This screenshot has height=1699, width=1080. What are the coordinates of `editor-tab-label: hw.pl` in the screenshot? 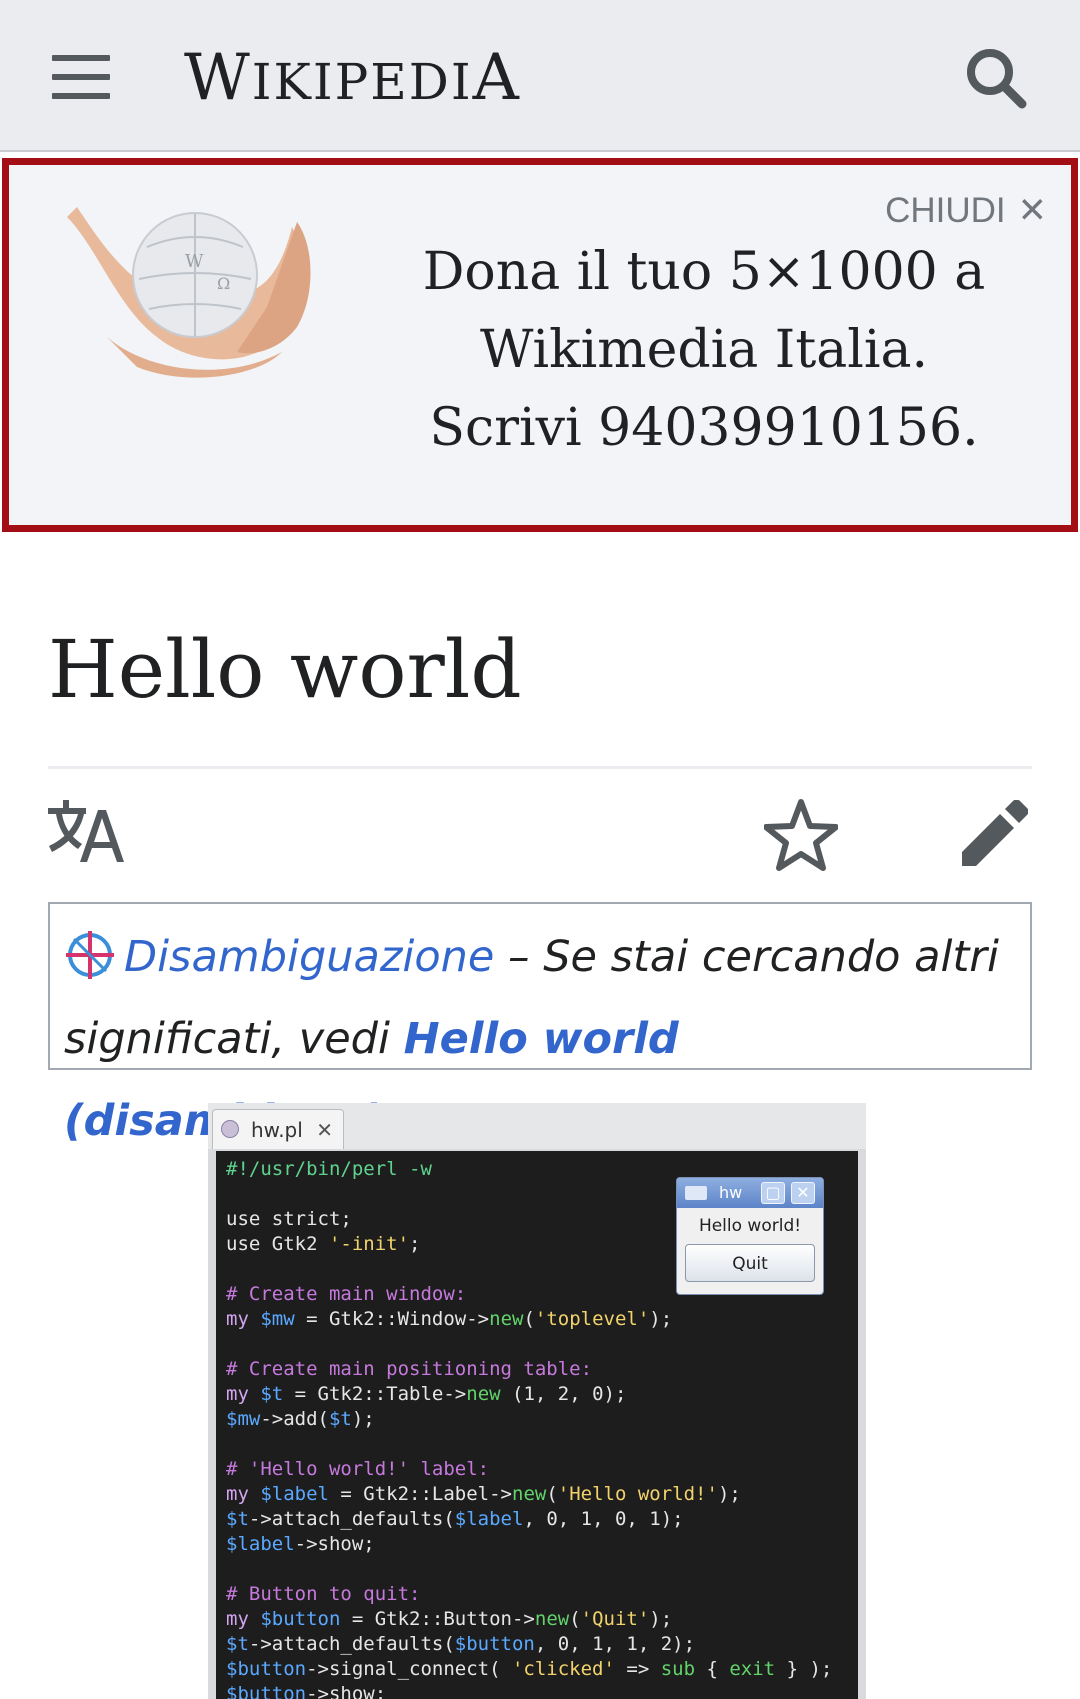 It's located at (277, 1130).